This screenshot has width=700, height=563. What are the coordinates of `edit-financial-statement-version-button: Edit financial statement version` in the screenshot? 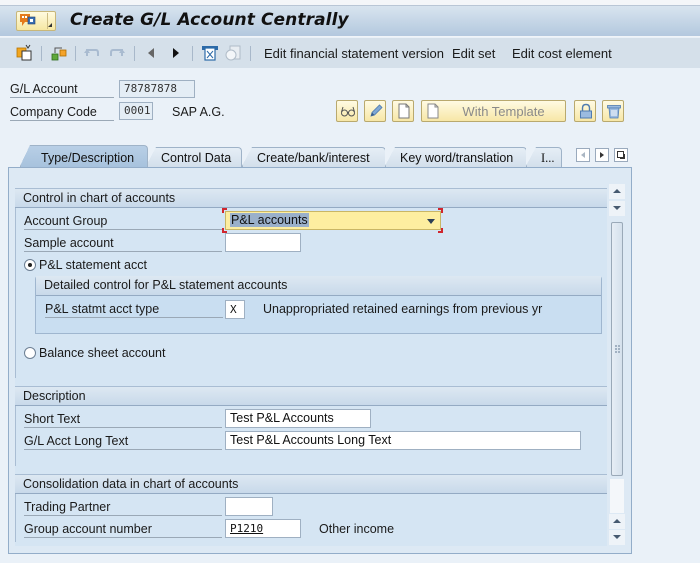 It's located at (354, 53).